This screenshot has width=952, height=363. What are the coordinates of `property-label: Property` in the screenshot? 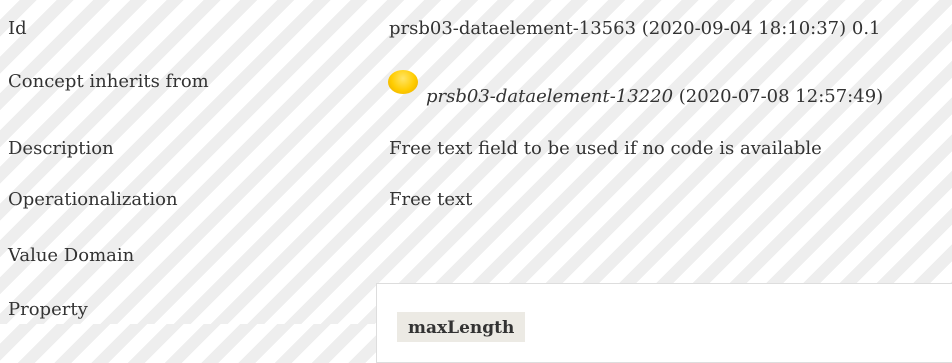 It's located at (48, 309).